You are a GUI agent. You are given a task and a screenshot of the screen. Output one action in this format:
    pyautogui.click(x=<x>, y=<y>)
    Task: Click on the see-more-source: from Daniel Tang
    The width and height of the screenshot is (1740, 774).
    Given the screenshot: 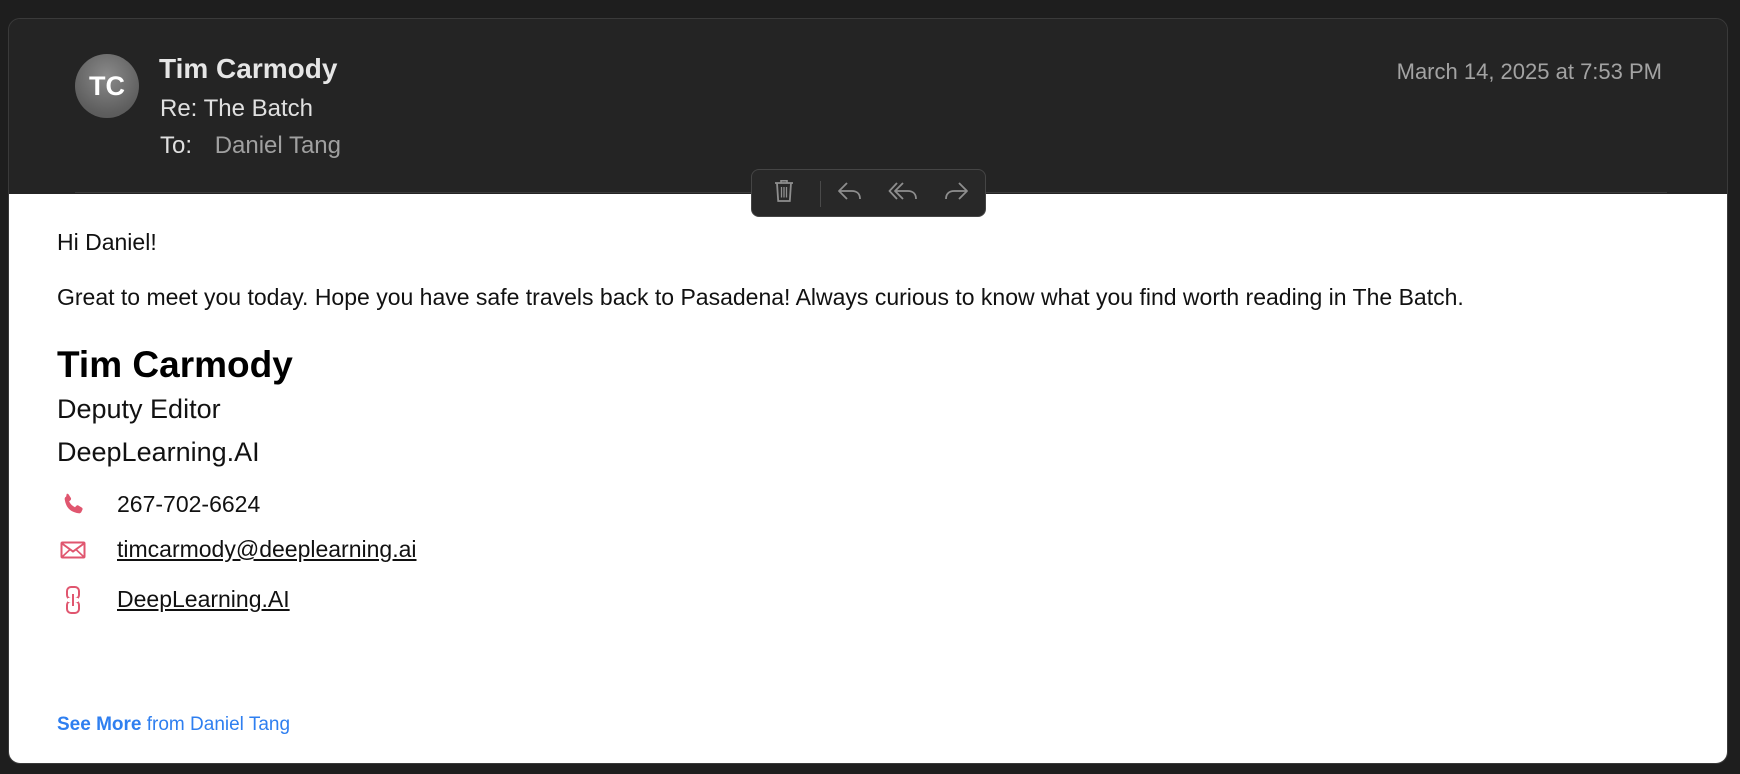 What is the action you would take?
    pyautogui.click(x=216, y=724)
    